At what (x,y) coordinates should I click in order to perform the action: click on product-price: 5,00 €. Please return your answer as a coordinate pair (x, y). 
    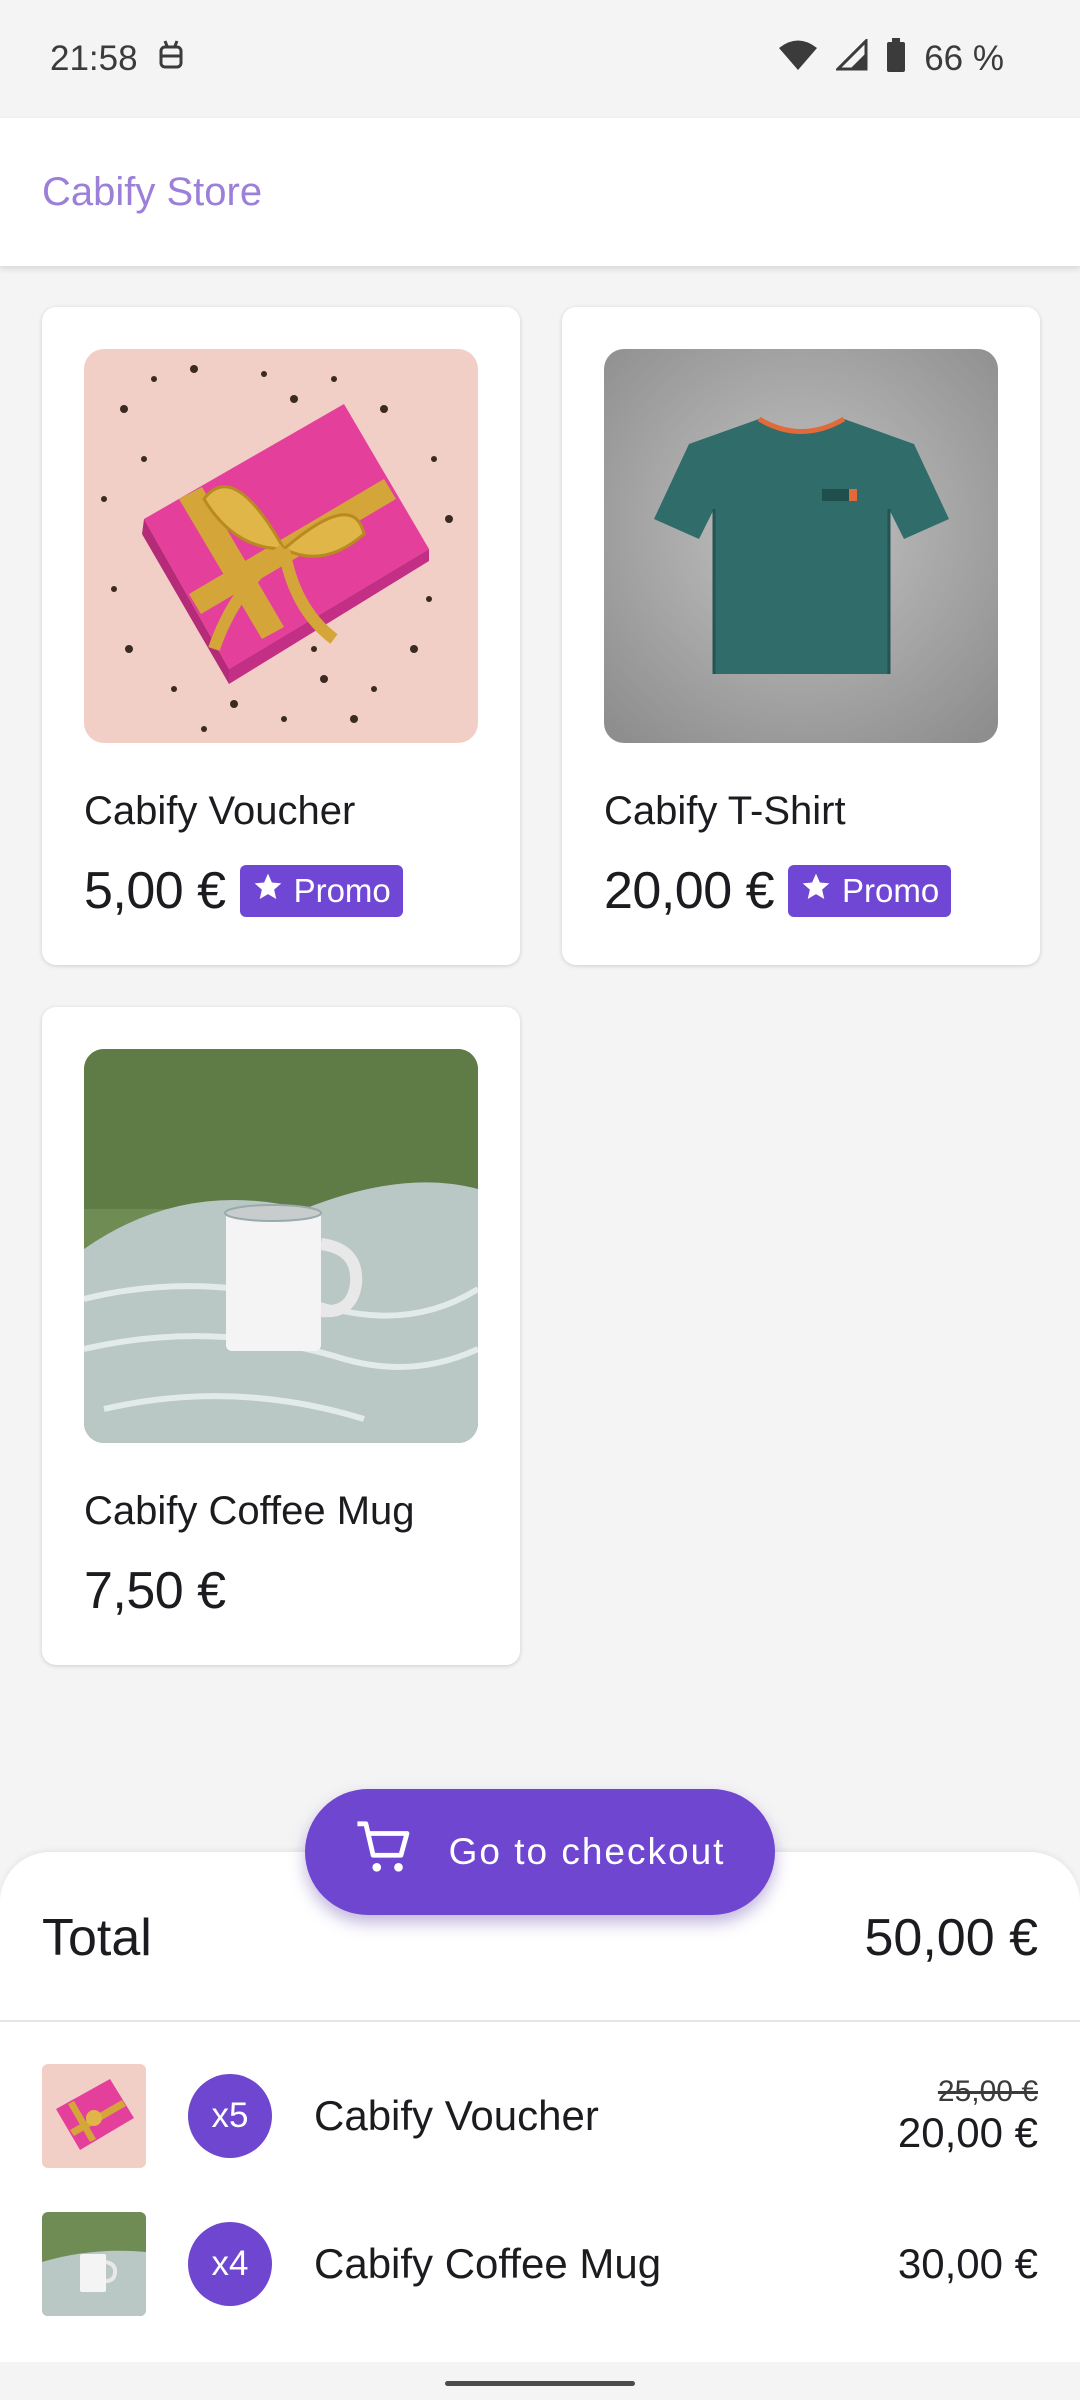
    Looking at the image, I should click on (155, 891).